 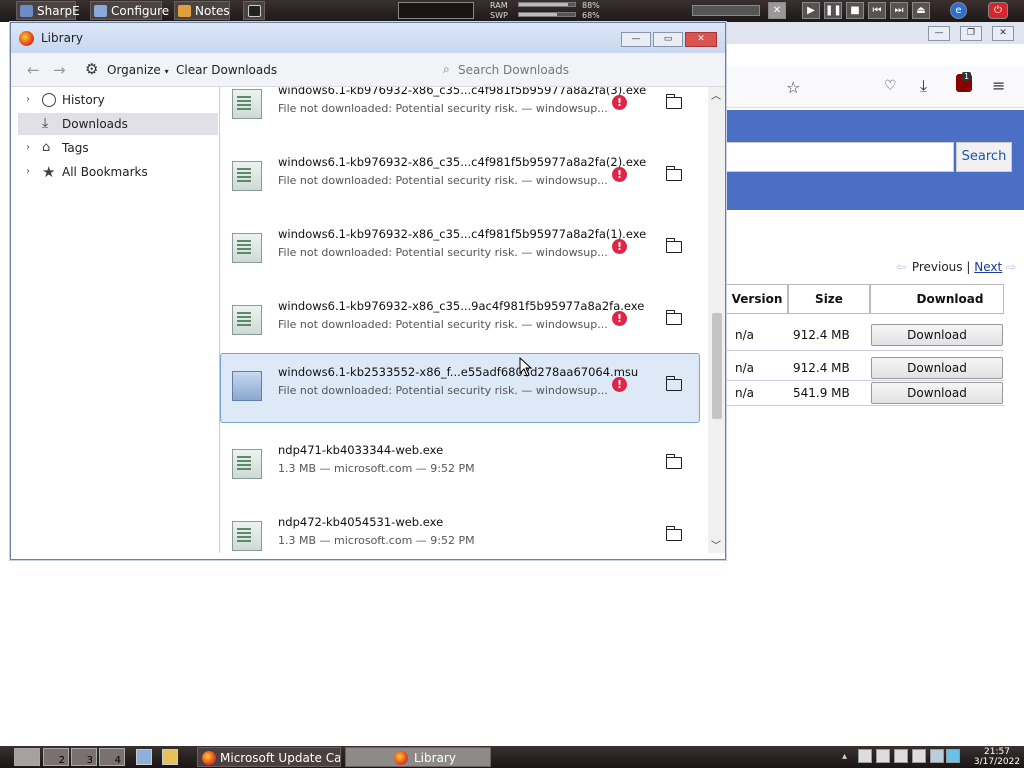 I want to click on row2-download-button: Download, so click(x=937, y=368).